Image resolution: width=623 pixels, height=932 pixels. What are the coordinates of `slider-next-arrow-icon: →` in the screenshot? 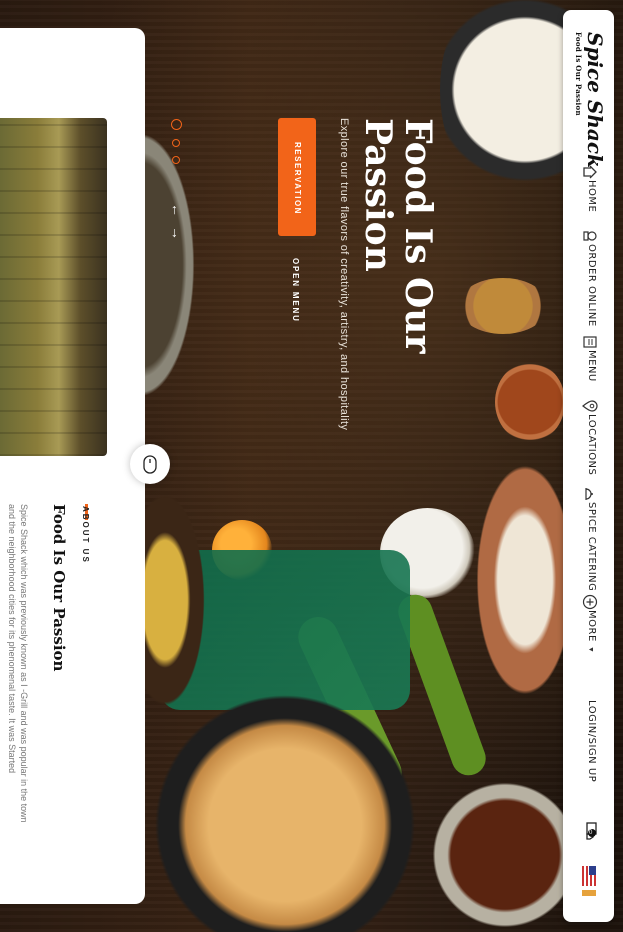 It's located at (177, 233).